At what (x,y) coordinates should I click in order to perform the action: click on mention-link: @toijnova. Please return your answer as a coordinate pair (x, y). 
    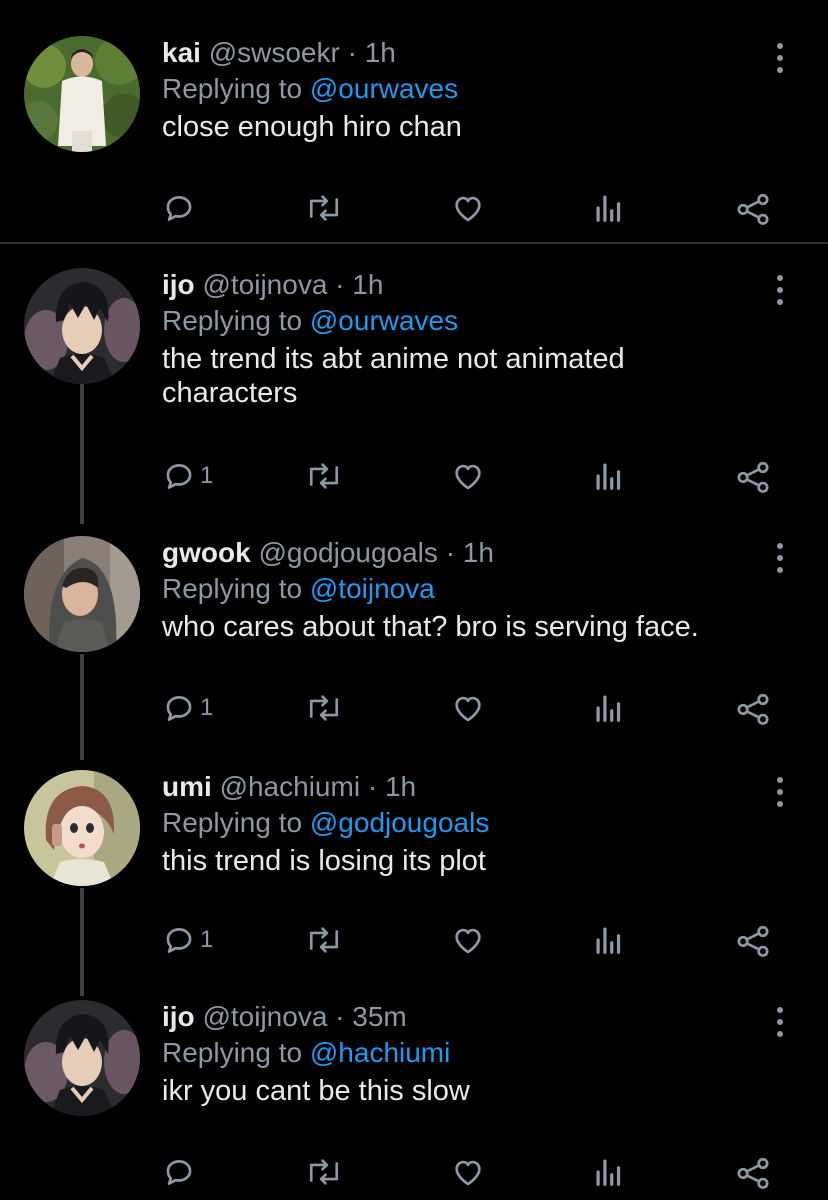
    Looking at the image, I should click on (372, 588).